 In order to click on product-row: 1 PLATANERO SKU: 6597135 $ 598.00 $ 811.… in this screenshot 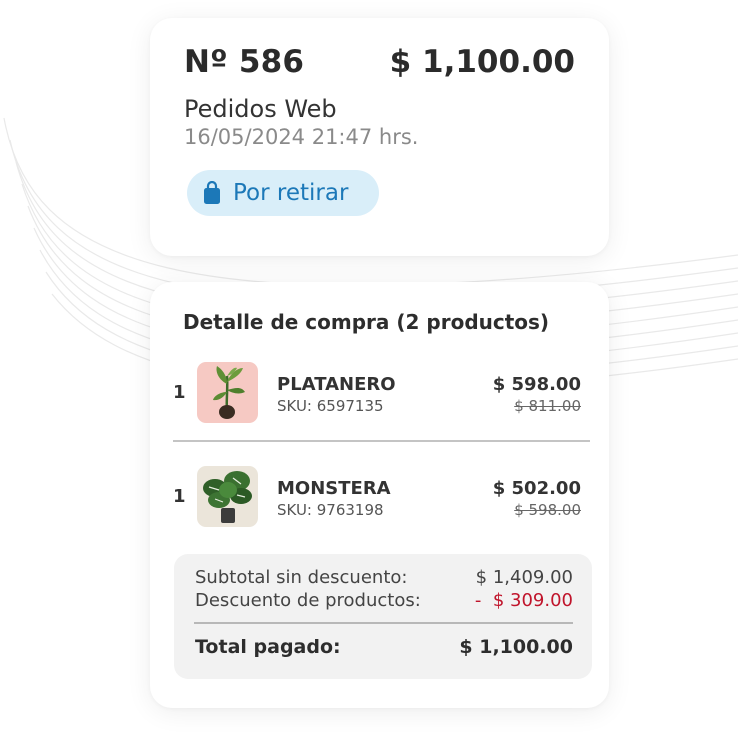, I will do `click(379, 394)`.